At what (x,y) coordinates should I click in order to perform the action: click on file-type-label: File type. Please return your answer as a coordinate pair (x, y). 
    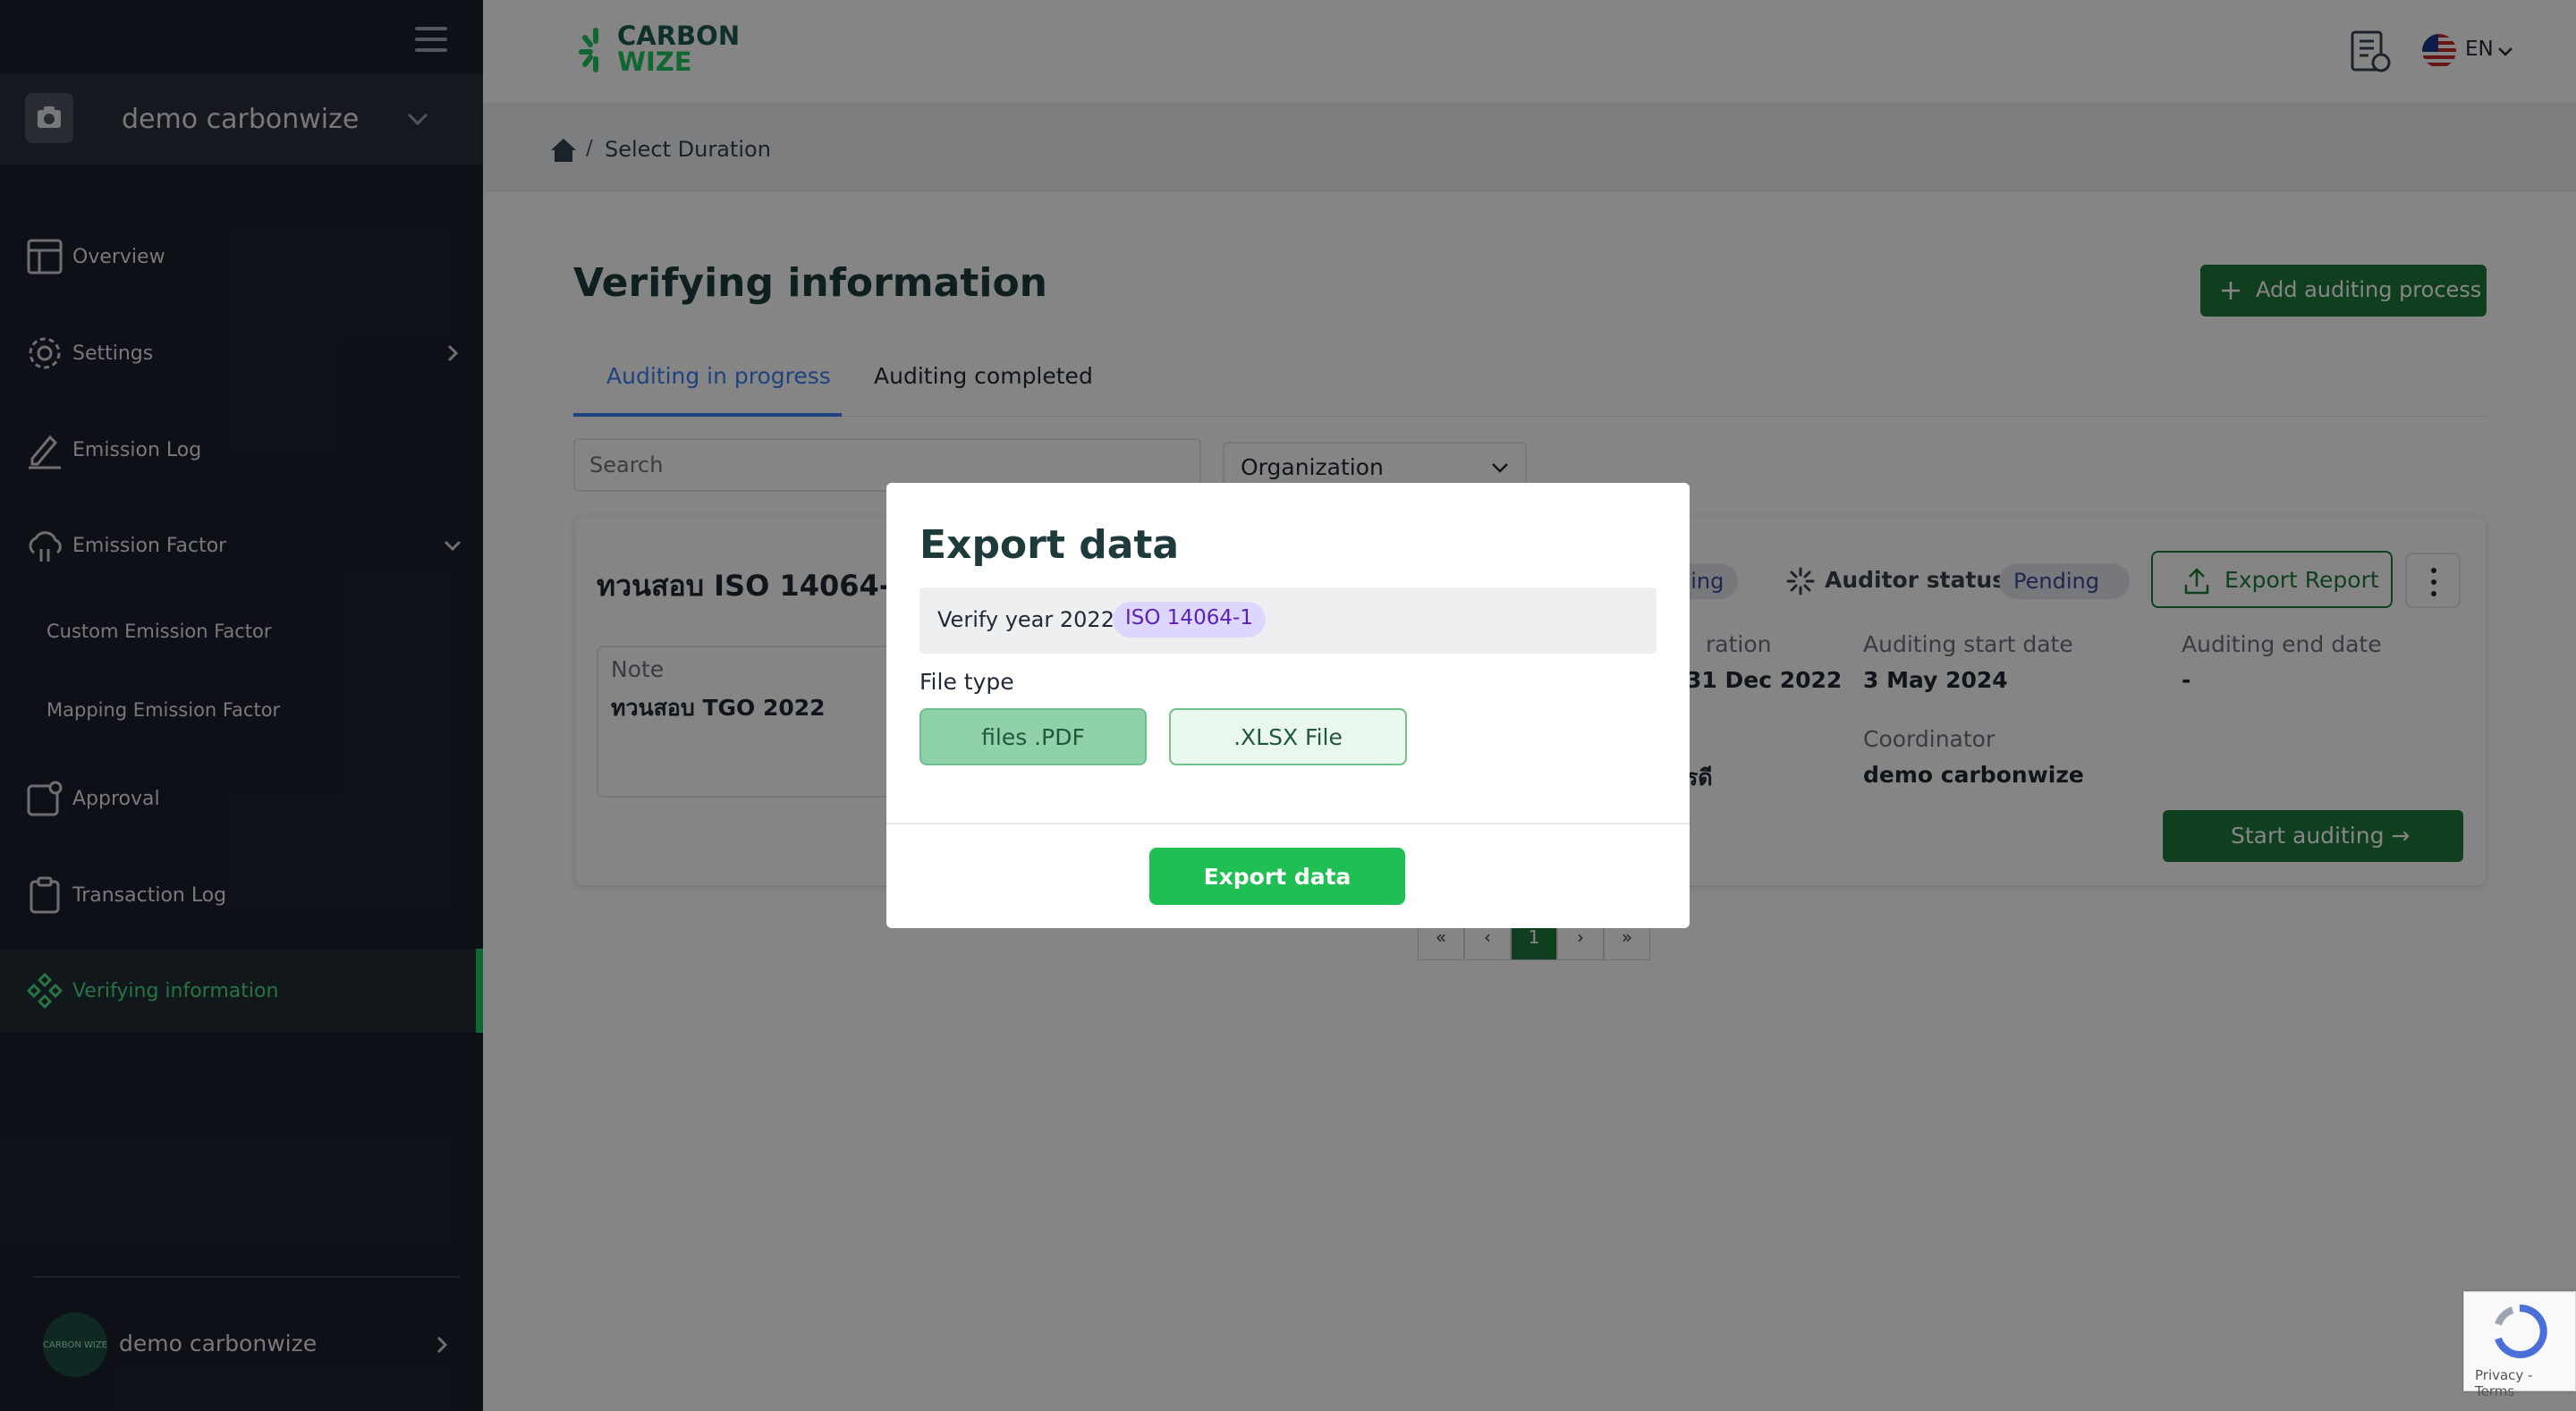
    Looking at the image, I should click on (966, 682).